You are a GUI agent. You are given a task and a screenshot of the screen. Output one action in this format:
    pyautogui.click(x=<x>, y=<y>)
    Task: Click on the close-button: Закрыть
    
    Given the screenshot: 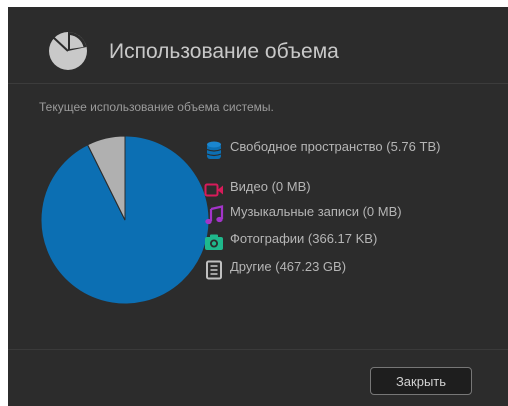 What is the action you would take?
    pyautogui.click(x=421, y=381)
    